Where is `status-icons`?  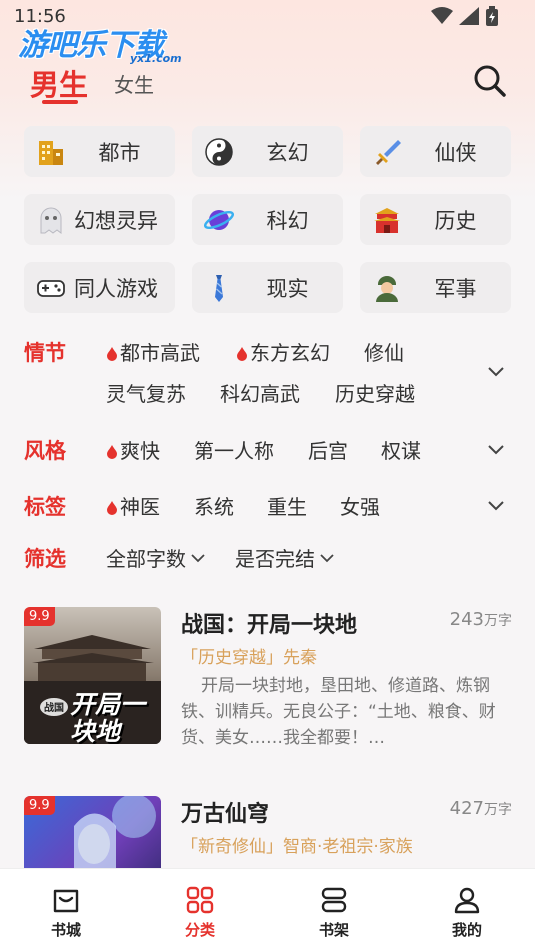 status-icons is located at coordinates (465, 16).